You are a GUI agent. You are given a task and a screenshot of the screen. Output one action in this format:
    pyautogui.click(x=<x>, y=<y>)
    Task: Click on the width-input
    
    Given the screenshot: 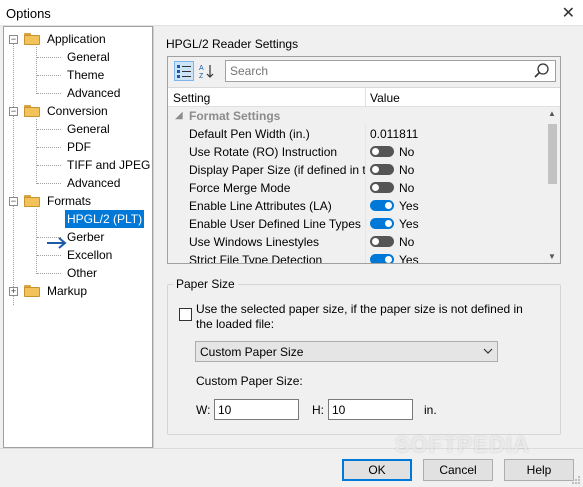 What is the action you would take?
    pyautogui.click(x=256, y=409)
    